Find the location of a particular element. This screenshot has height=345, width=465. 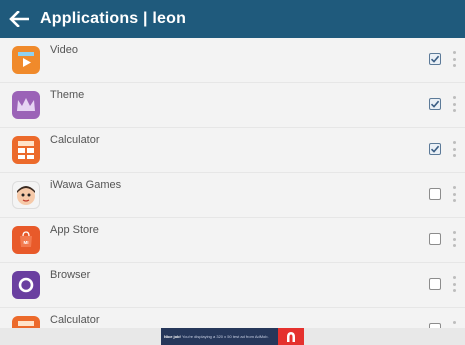

ad-lead: Nice job! is located at coordinates (172, 336).